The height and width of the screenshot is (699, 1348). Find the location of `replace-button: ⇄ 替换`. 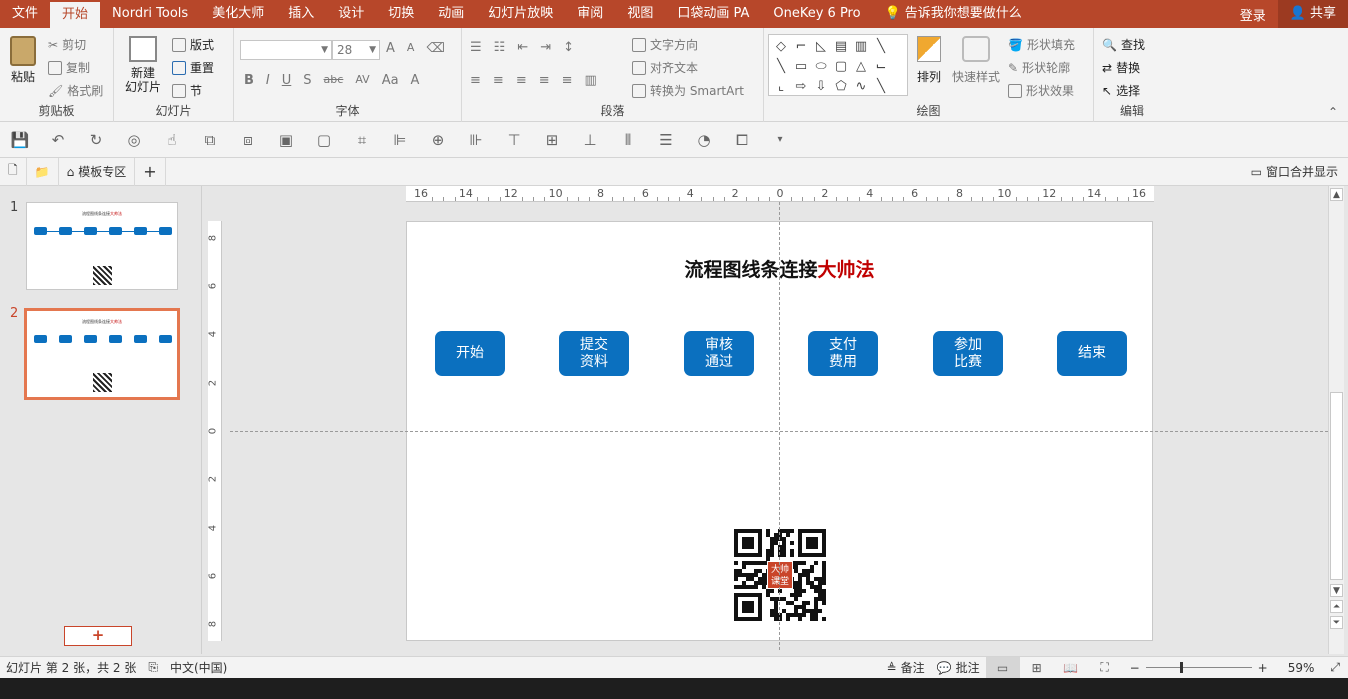

replace-button: ⇄ 替换 is located at coordinates (1121, 67).